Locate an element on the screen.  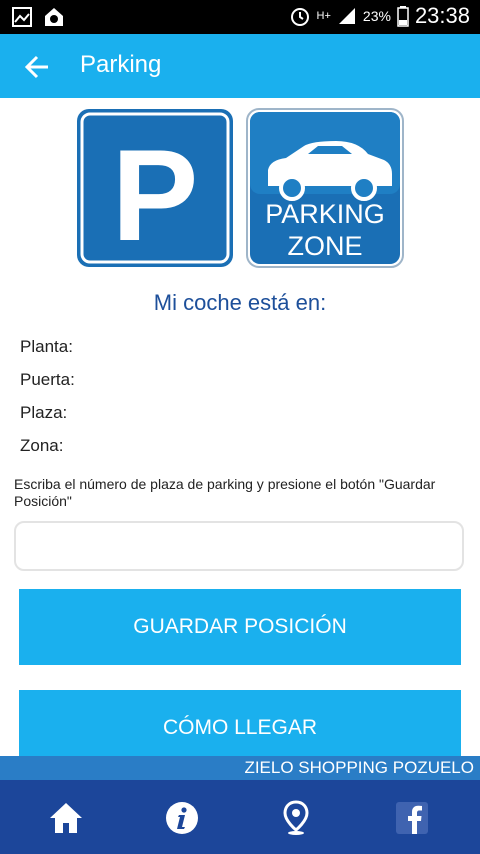
parking-p-sign: P is located at coordinates (155, 188).